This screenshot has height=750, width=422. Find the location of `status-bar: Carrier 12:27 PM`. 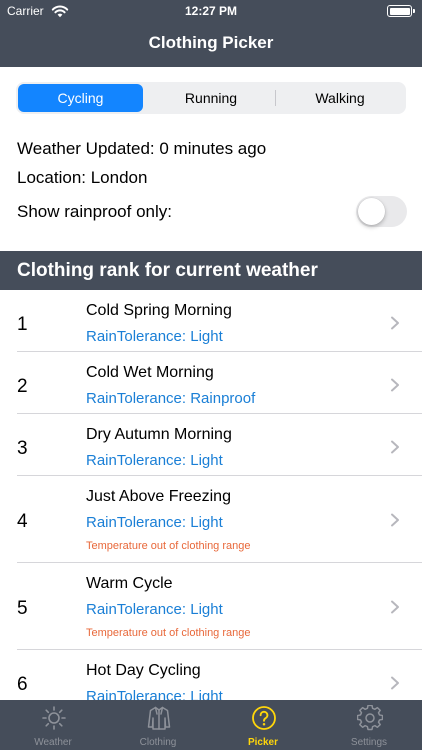

status-bar: Carrier 12:27 PM is located at coordinates (211, 11).